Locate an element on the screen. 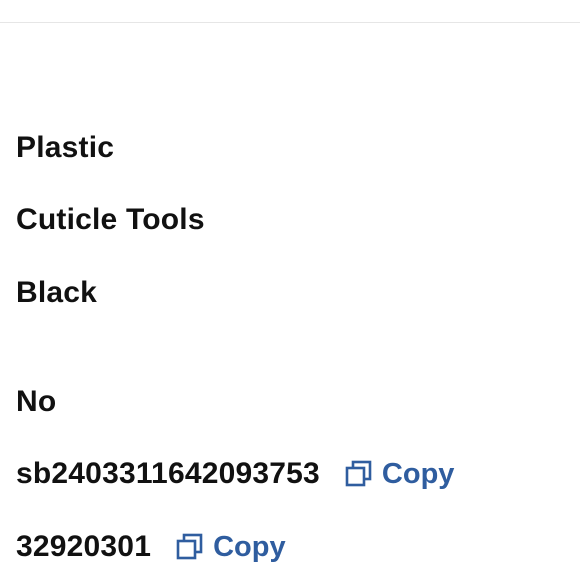 Image resolution: width=580 pixels, height=580 pixels. detail-row-material: Plastic is located at coordinates (65, 148).